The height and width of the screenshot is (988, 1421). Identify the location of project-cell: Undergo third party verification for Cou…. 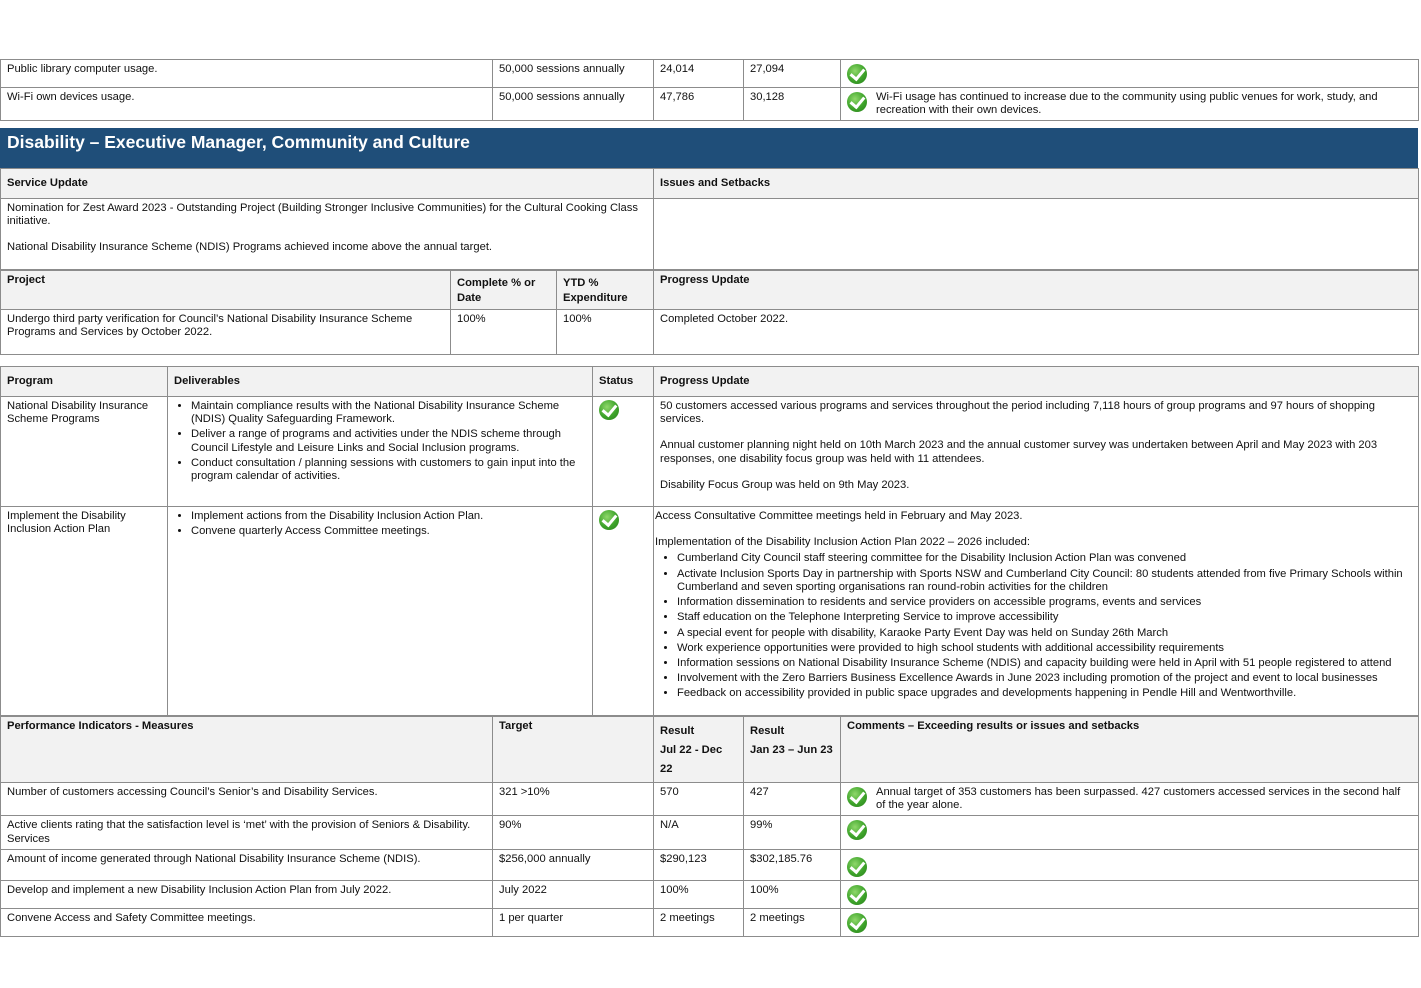
(225, 332).